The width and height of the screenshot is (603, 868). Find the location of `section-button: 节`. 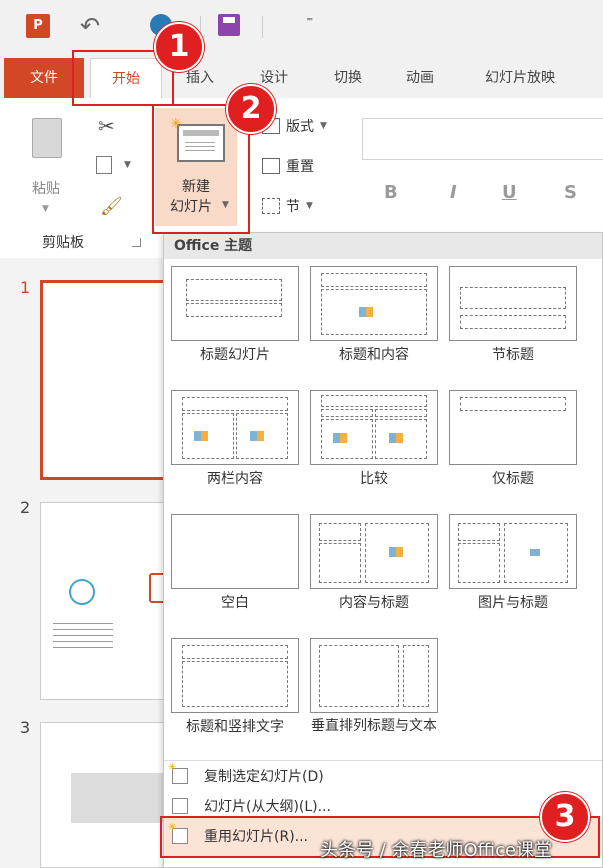

section-button: 节 is located at coordinates (293, 206).